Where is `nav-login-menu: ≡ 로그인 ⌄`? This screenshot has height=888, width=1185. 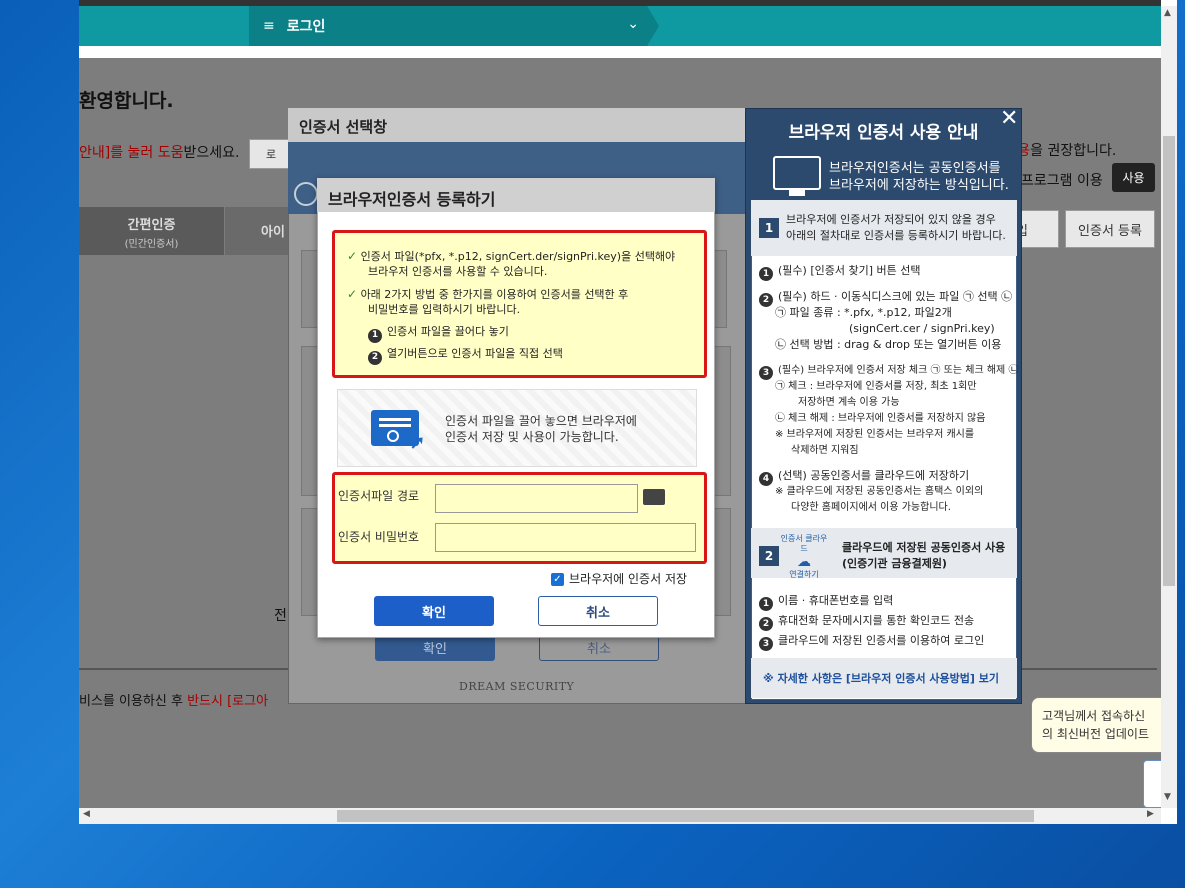
nav-login-menu: ≡ 로그인 ⌄ is located at coordinates (448, 26).